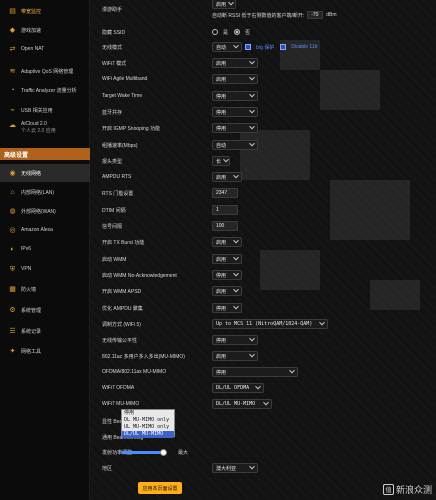 This screenshot has height=500, width=436. What do you see at coordinates (31, 351) in the screenshot?
I see `sidebar-item-label: 网络工具` at bounding box center [31, 351].